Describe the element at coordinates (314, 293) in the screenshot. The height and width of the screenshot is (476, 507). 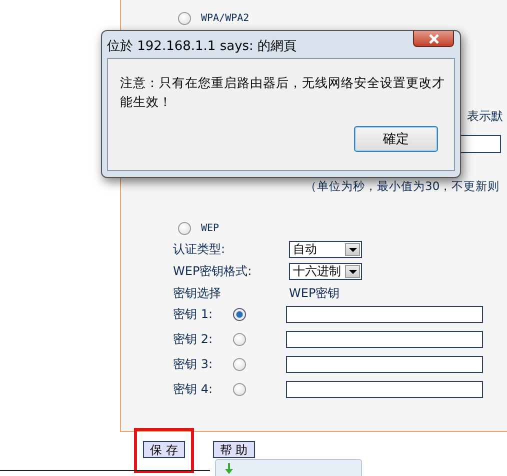
I see `column-header: WEP密钥` at that location.